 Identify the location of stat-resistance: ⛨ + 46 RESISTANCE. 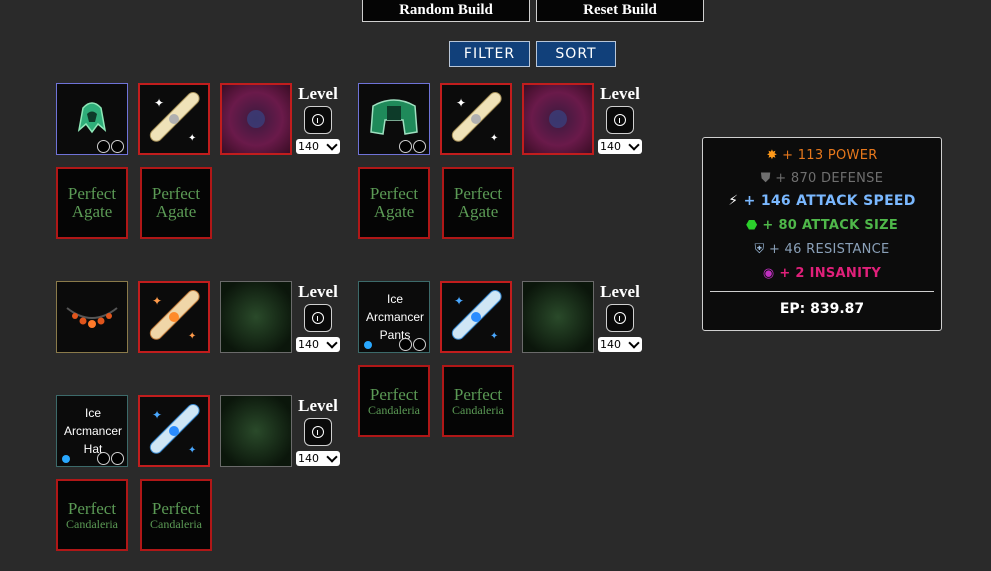
(822, 249).